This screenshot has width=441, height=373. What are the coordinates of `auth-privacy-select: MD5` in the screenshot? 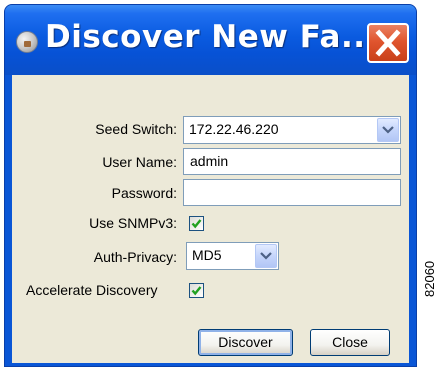 It's located at (232, 256).